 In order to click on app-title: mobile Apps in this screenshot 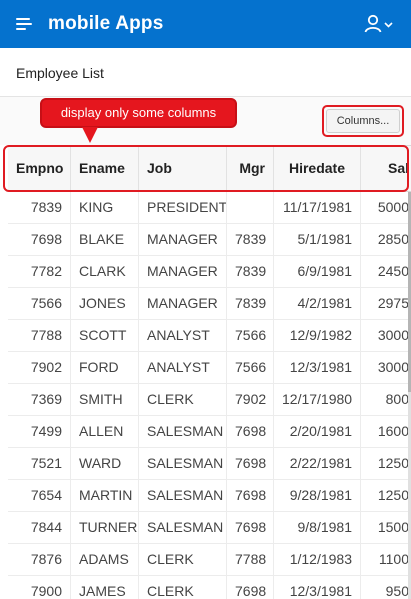, I will do `click(106, 23)`.